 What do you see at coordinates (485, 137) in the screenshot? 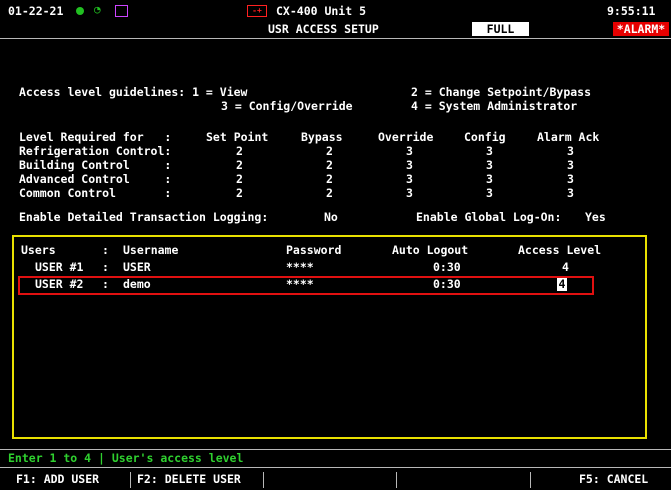
I see `header-config: Config` at bounding box center [485, 137].